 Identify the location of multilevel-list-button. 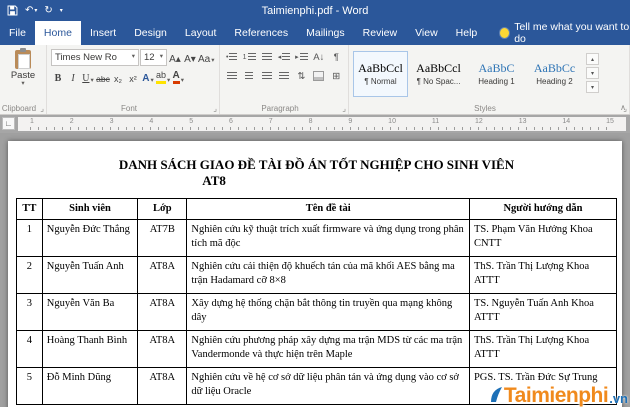
(266, 57).